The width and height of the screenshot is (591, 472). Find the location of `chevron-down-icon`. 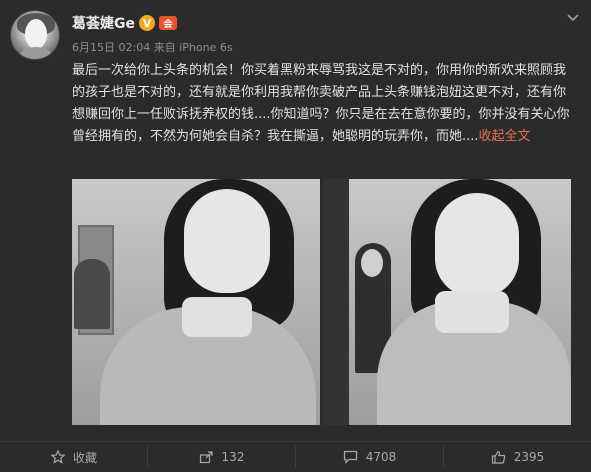

chevron-down-icon is located at coordinates (573, 19).